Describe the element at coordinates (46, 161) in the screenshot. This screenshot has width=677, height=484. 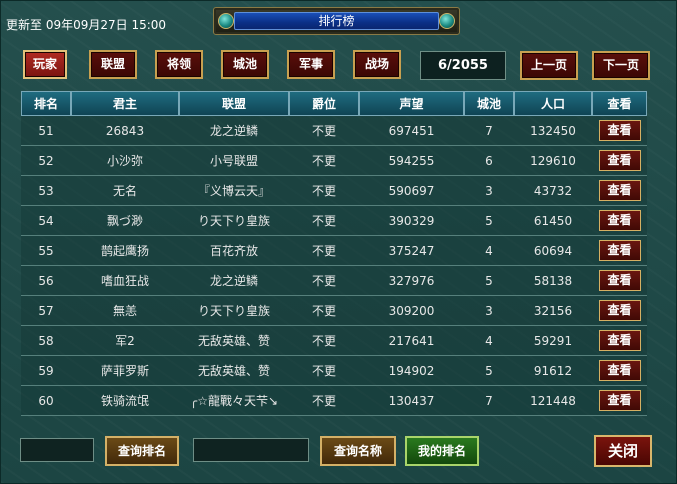
I see `cell-rank: 52` at that location.